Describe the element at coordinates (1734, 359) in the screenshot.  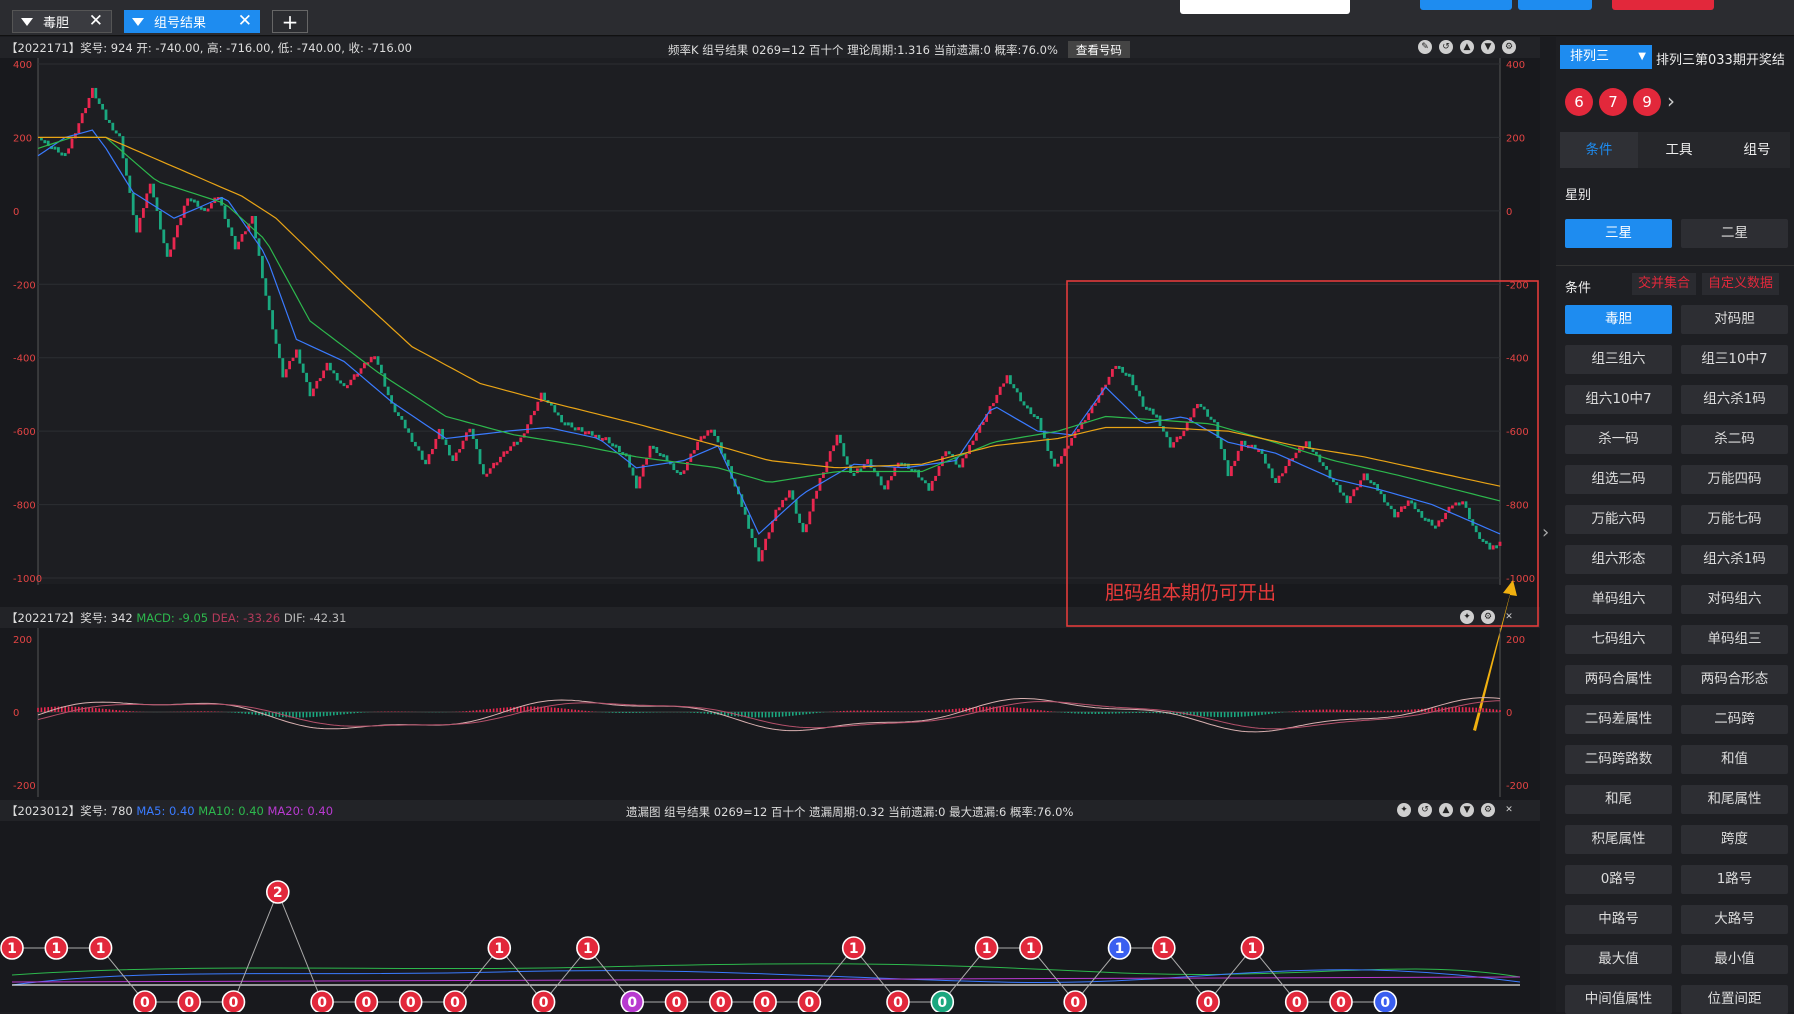
I see `cond-button: 组三10中7` at that location.